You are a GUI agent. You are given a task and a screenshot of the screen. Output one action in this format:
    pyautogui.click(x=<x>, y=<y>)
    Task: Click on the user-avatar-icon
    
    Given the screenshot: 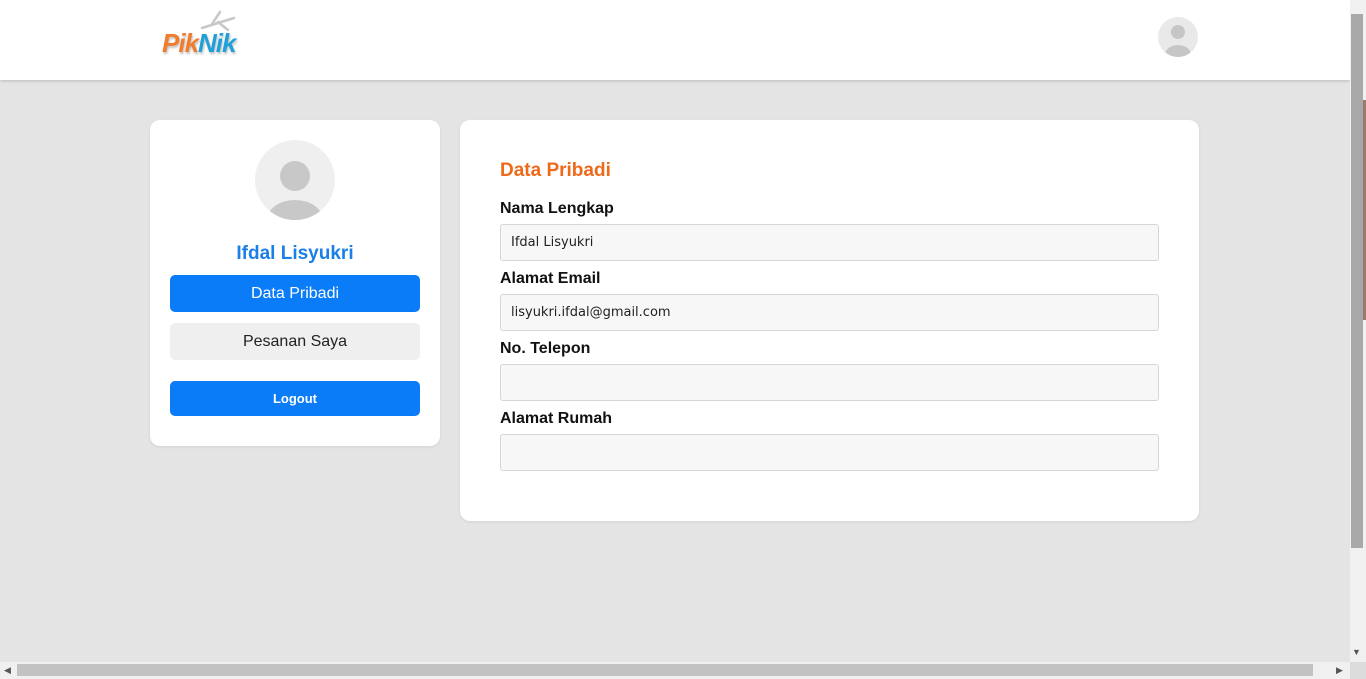 What is the action you would take?
    pyautogui.click(x=1178, y=37)
    